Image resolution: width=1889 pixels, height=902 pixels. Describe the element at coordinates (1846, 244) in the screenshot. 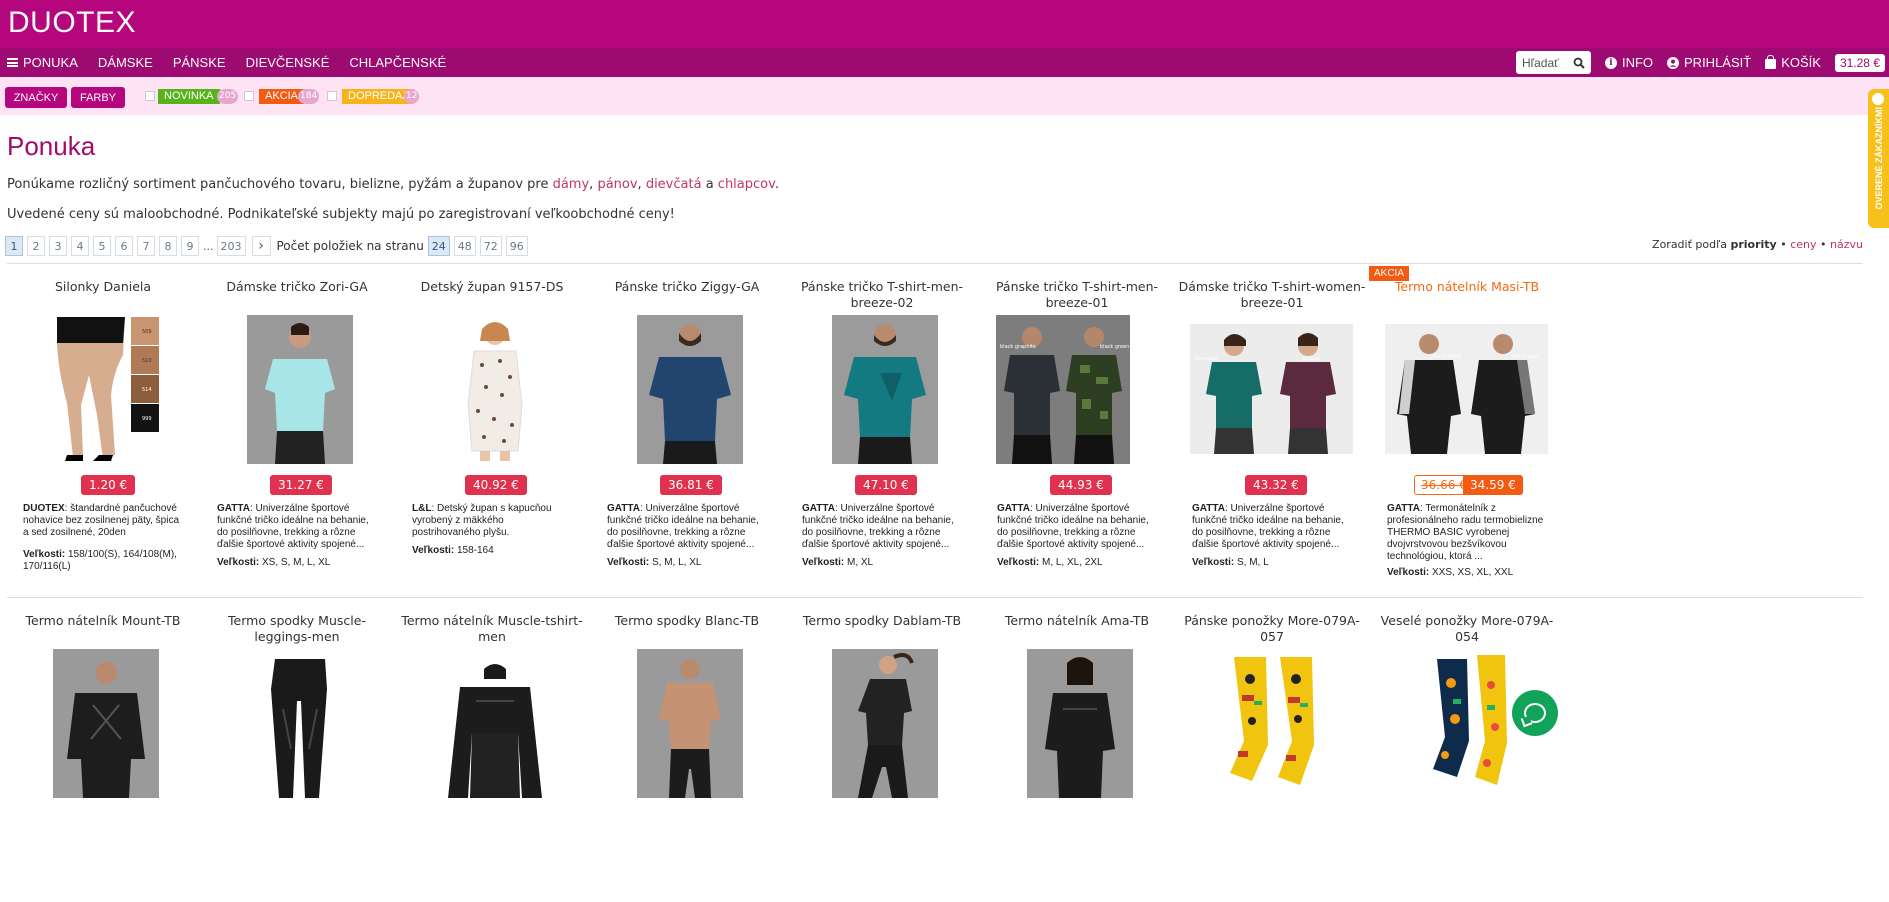

I see `sort-by-name: názvu` at that location.